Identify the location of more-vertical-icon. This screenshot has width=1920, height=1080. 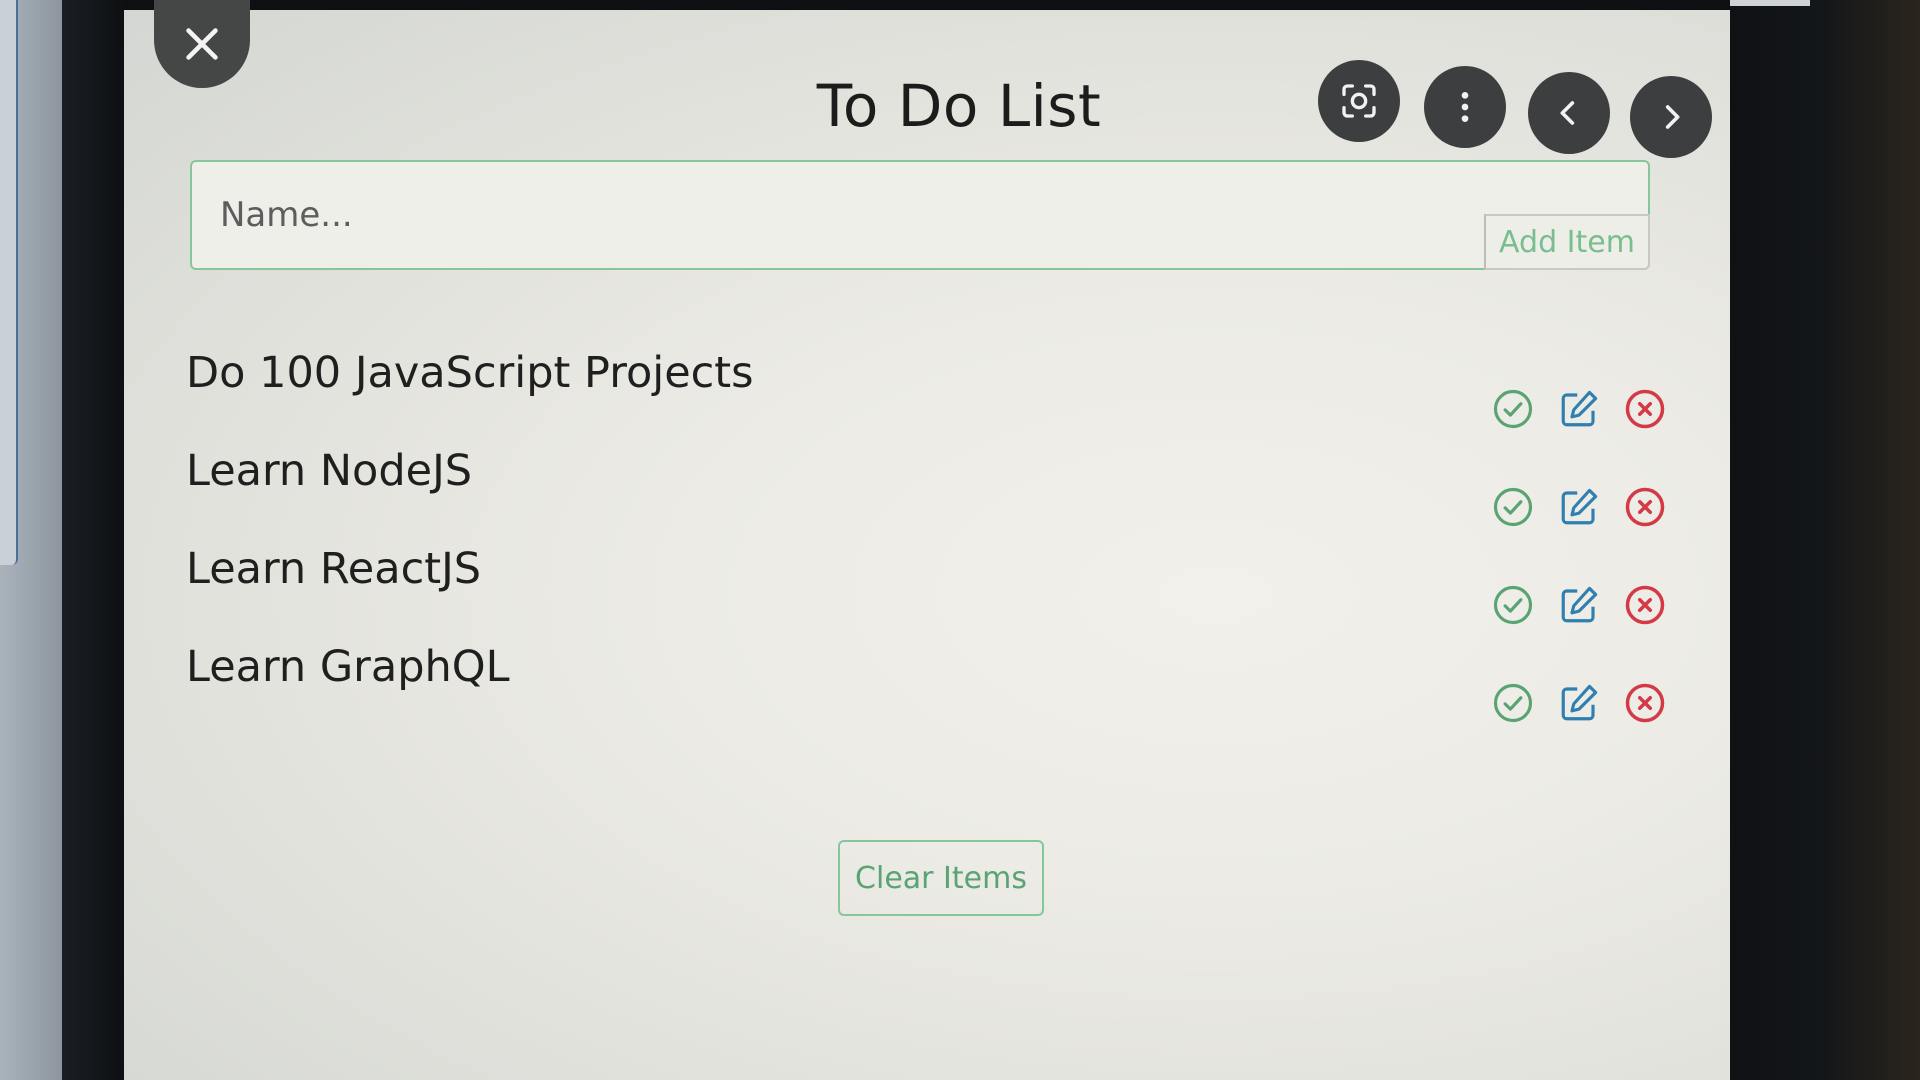
(1465, 107).